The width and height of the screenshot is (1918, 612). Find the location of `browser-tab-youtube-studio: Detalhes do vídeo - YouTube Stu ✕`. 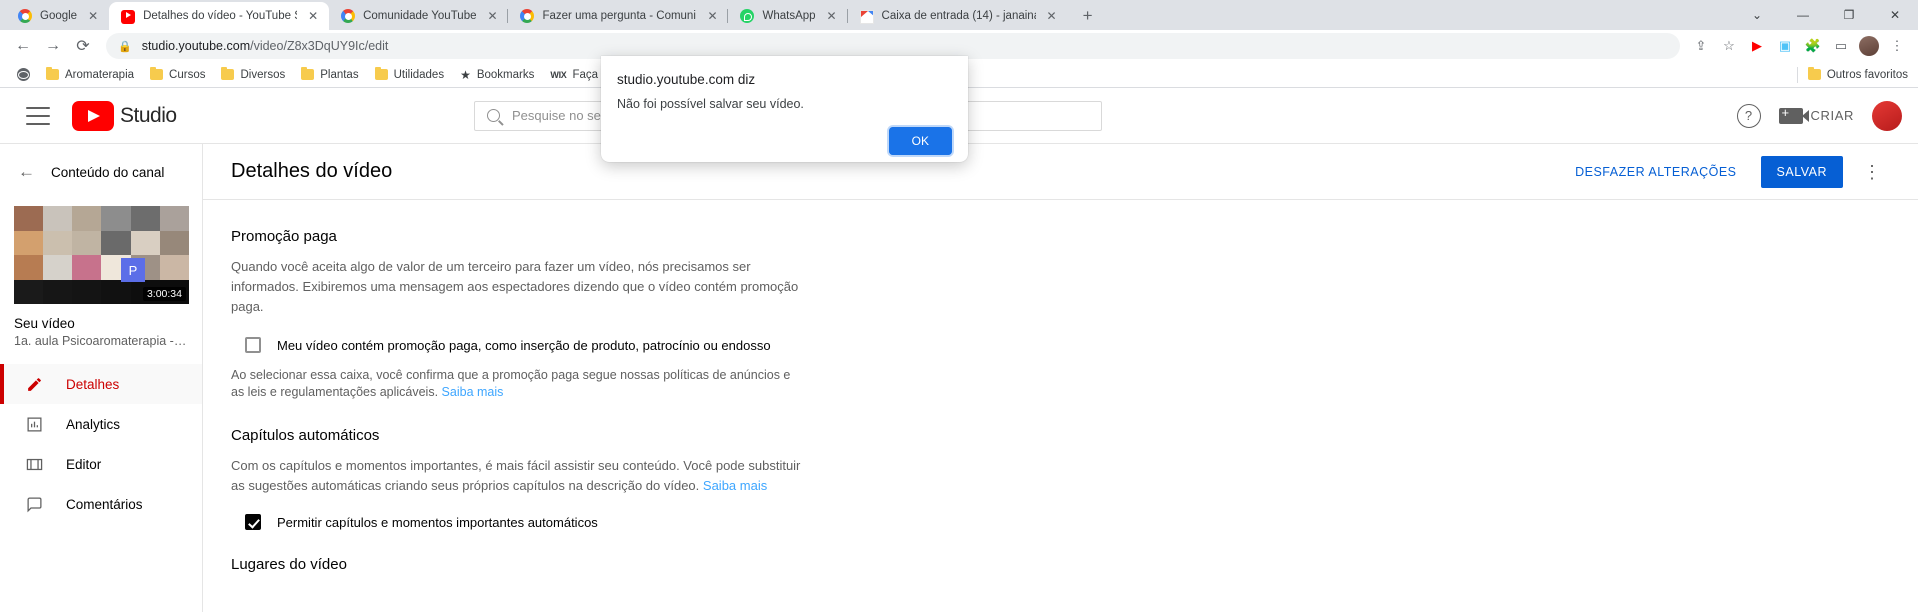

browser-tab-youtube-studio: Detalhes do vídeo - YouTube Stu ✕ is located at coordinates (219, 16).